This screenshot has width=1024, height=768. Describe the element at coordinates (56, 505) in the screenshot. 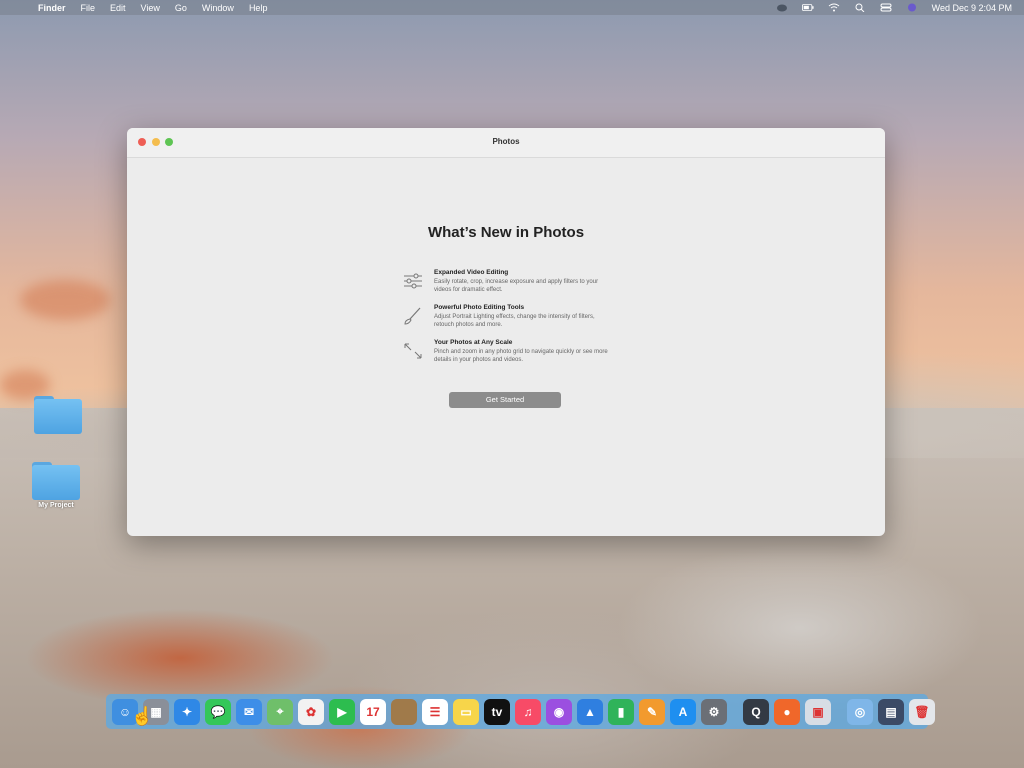

I see `folder-label: My Project` at that location.